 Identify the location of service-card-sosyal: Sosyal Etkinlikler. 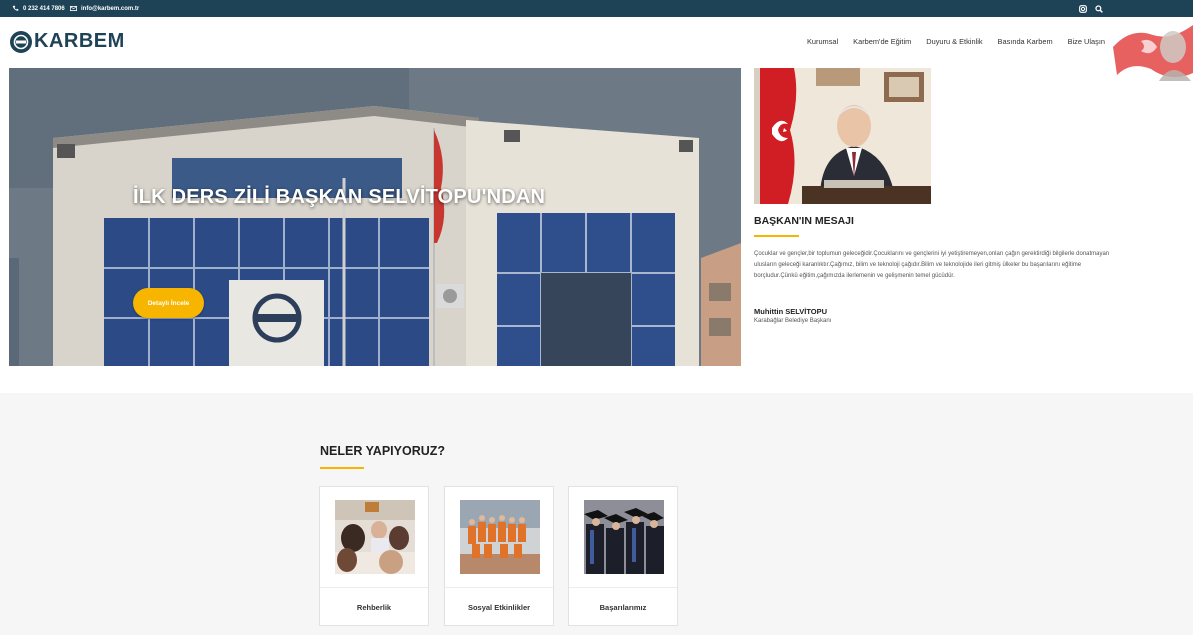
(499, 556).